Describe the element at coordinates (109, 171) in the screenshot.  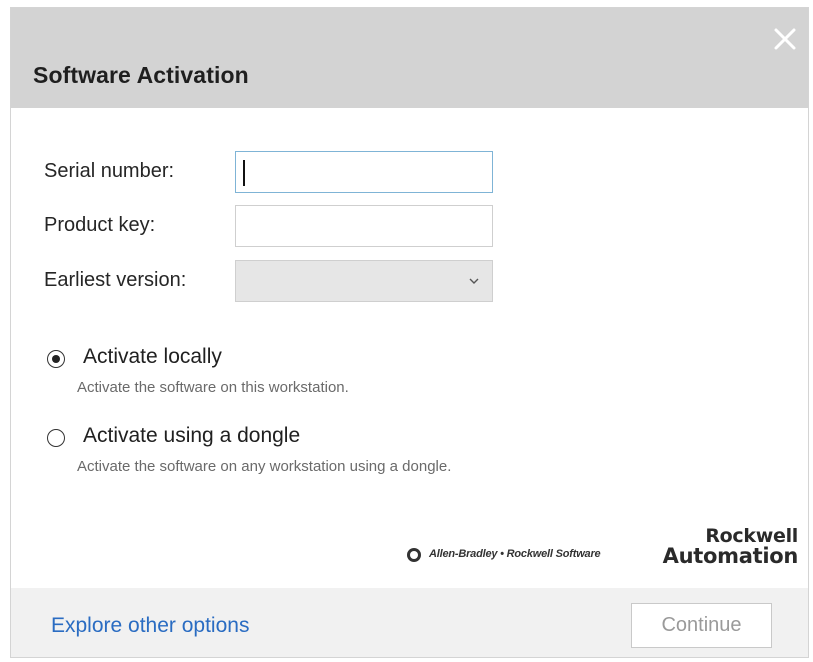
I see `serial-number-label: Serial number:` at that location.